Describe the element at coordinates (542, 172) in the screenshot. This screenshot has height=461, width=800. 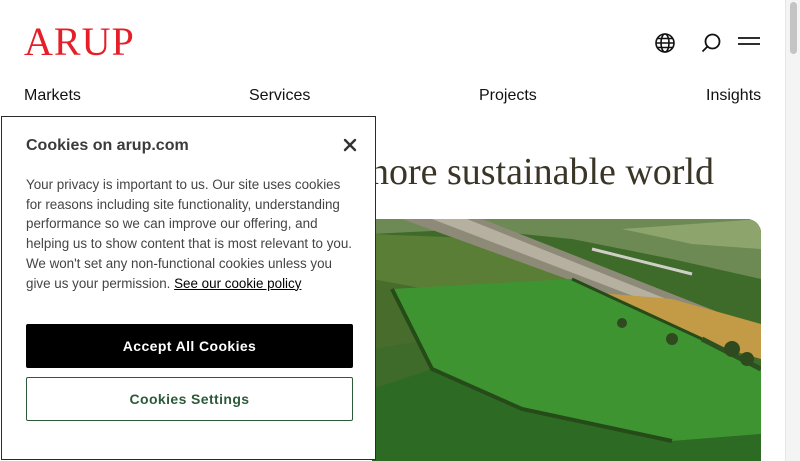
I see `hero-headline: nore sustainable world` at that location.